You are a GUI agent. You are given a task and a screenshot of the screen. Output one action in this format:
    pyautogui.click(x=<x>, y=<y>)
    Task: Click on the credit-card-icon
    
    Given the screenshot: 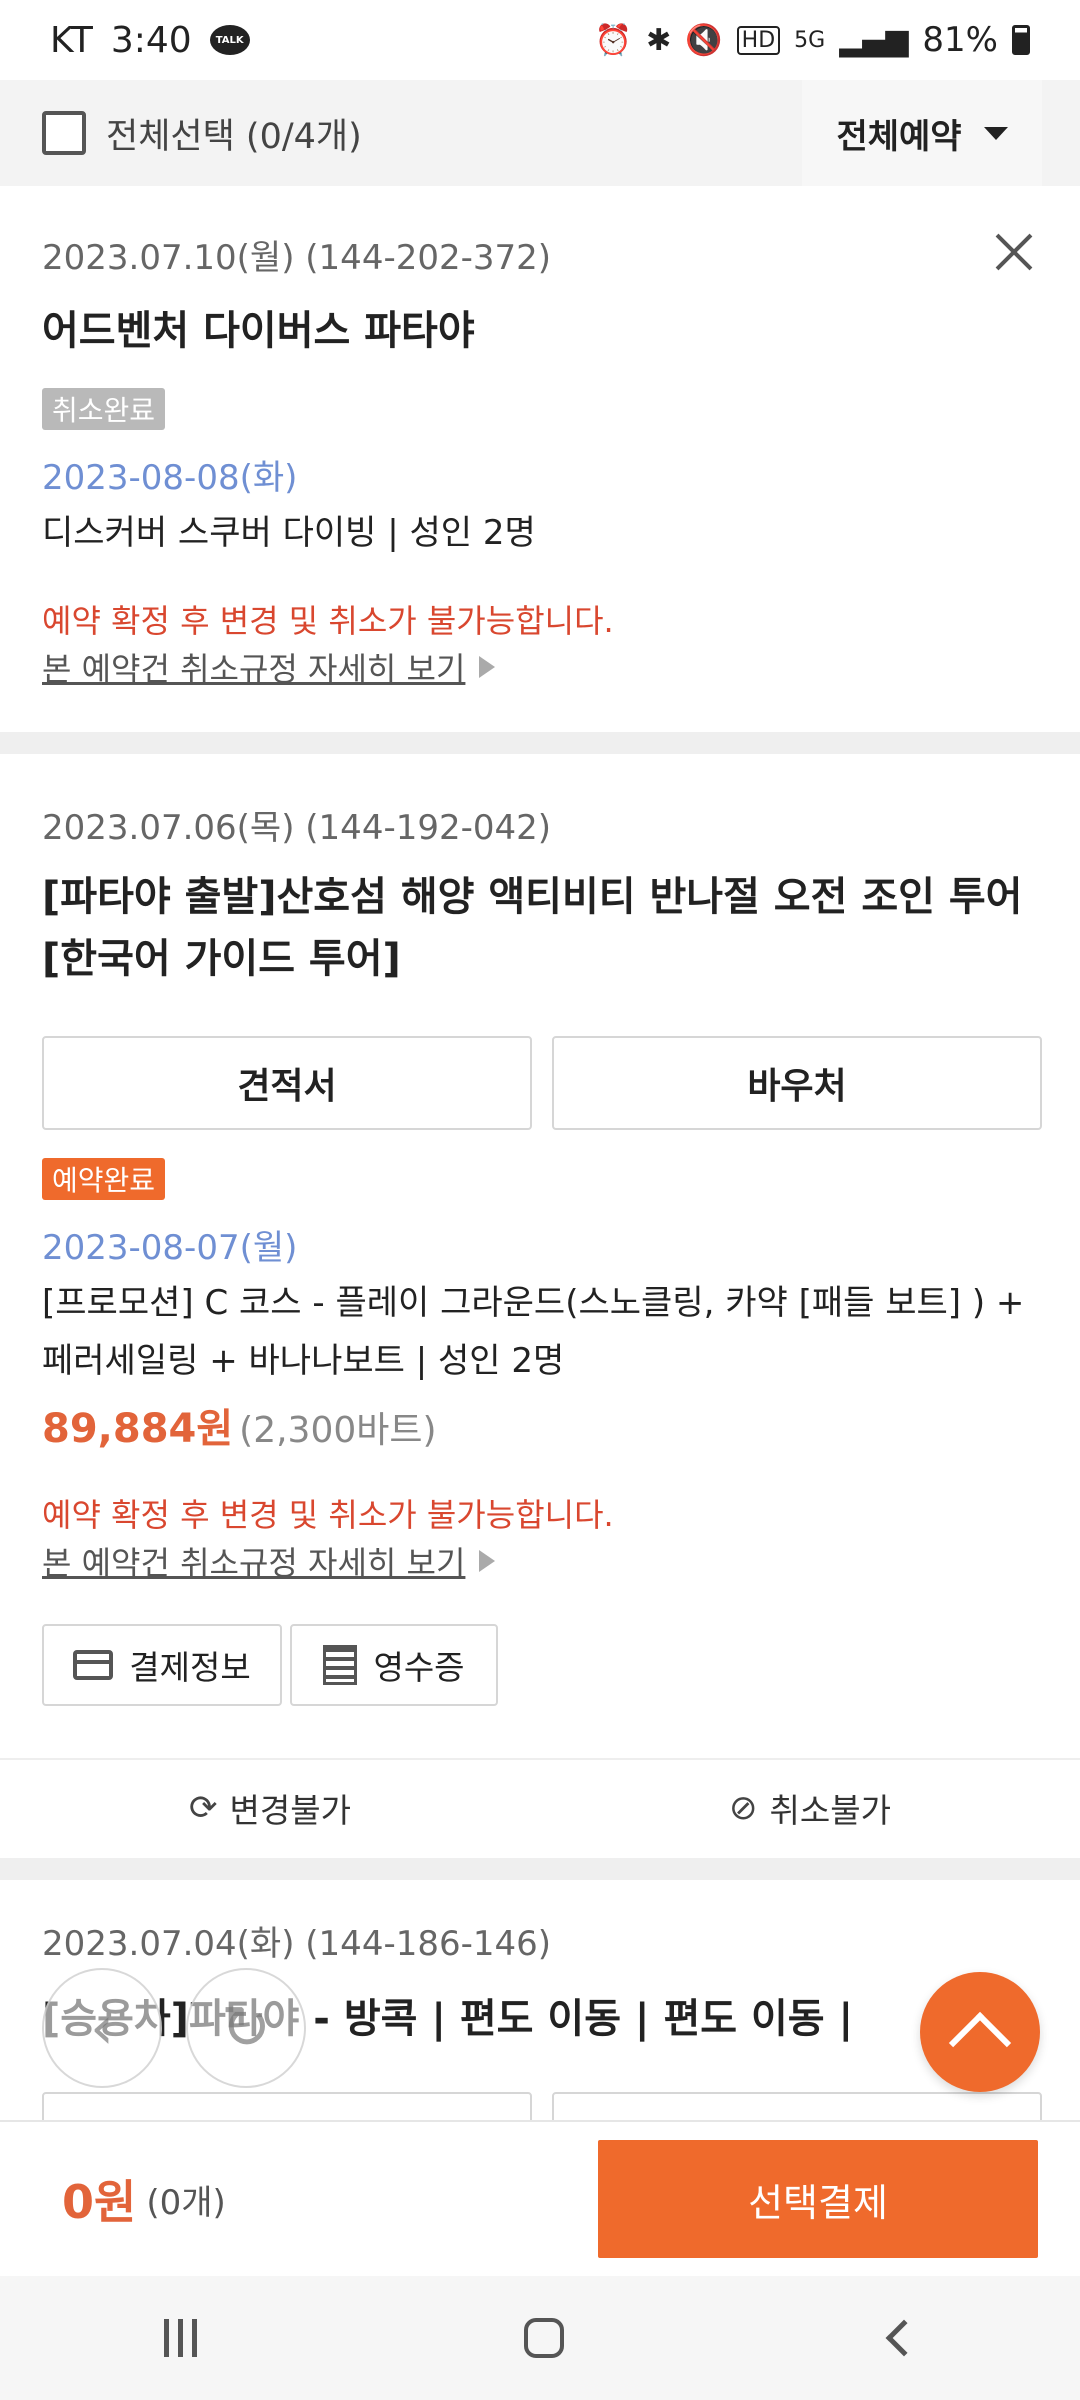 What is the action you would take?
    pyautogui.click(x=93, y=1665)
    